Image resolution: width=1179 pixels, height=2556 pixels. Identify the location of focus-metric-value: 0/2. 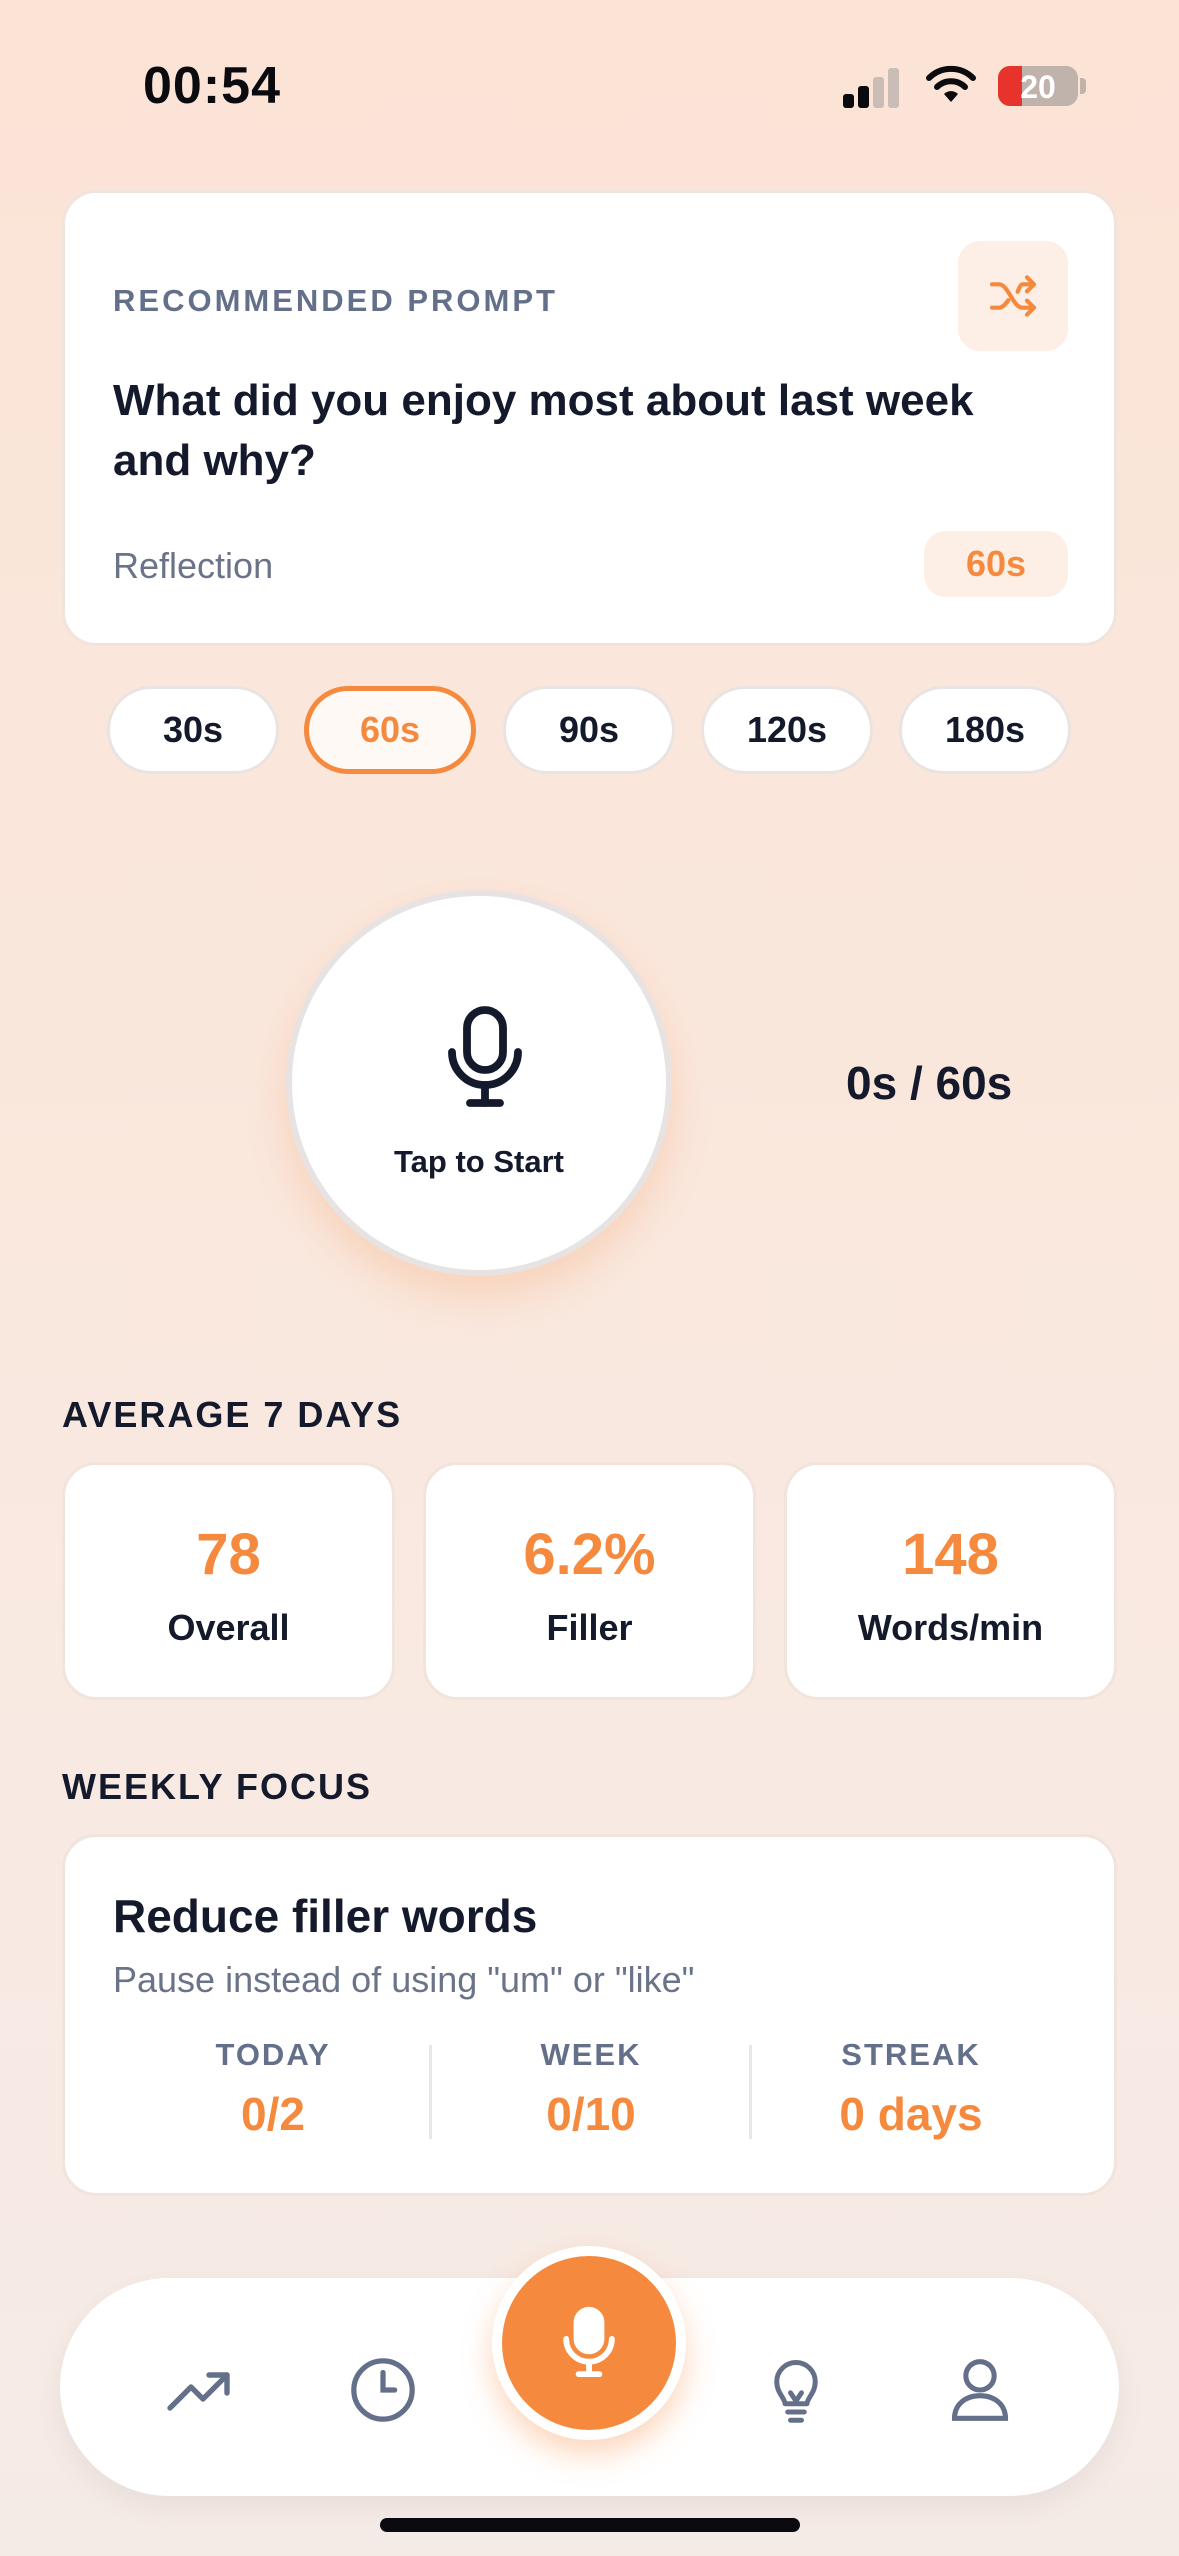
(273, 2114).